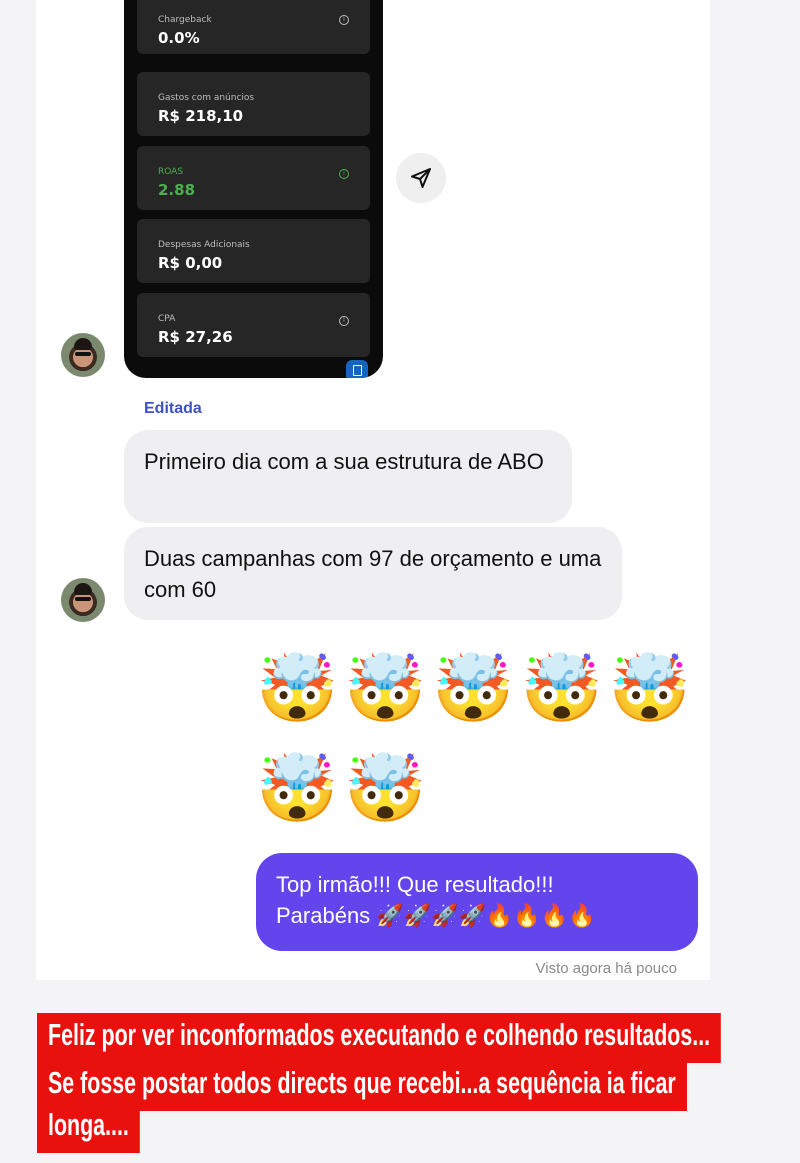  I want to click on metric-label: CPA, so click(167, 319).